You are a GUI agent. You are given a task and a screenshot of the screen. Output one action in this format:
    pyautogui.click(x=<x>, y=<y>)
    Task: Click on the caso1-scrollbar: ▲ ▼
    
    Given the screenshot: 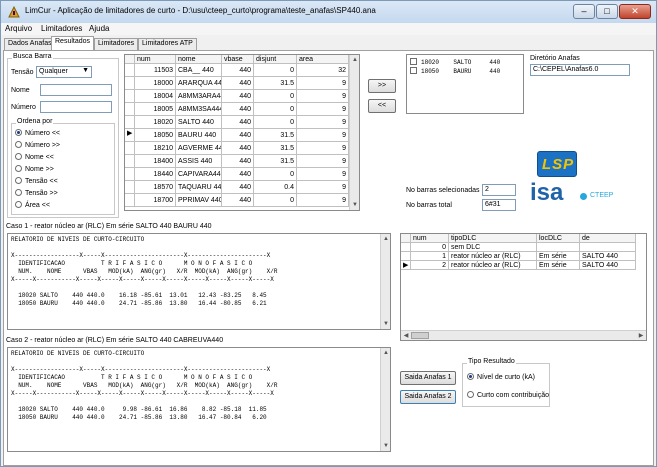 What is the action you would take?
    pyautogui.click(x=385, y=281)
    